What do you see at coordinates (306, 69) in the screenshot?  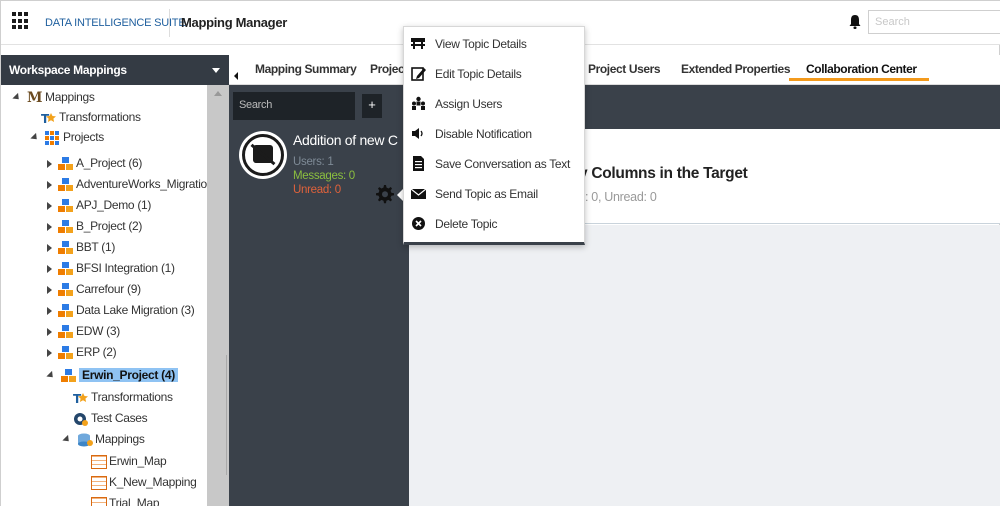 I see `tab-mapping-summary: Mapping Summary` at bounding box center [306, 69].